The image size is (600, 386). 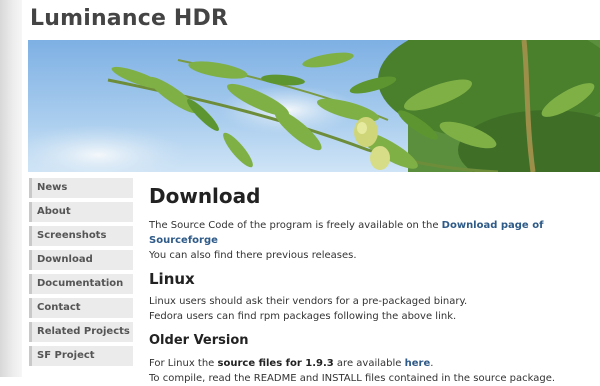 What do you see at coordinates (172, 279) in the screenshot?
I see `linux-heading: Linux` at bounding box center [172, 279].